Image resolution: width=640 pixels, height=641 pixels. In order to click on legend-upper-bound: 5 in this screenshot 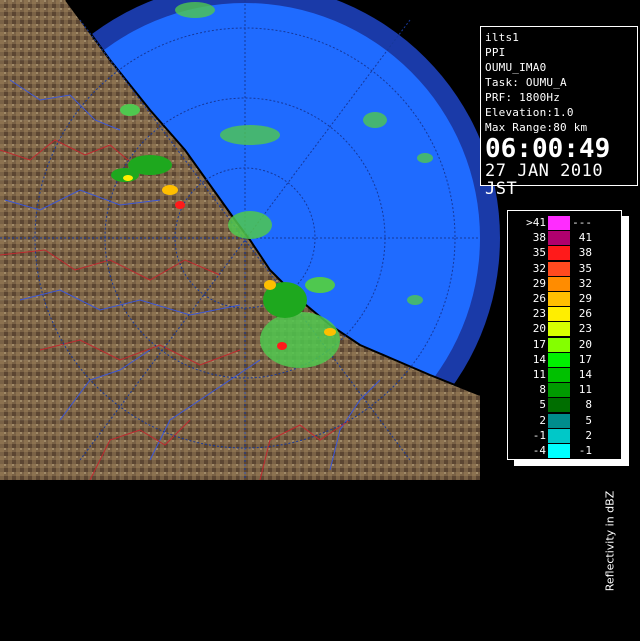, I will do `click(588, 420)`.